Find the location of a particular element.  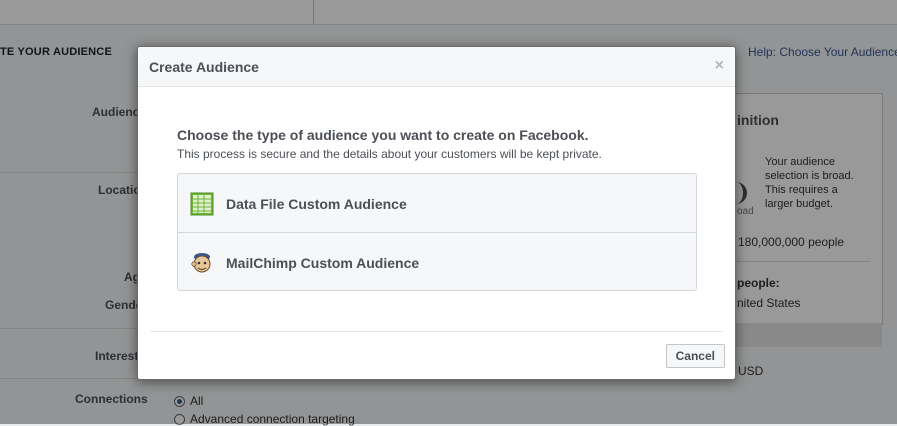

dialog-title: Create Audience is located at coordinates (204, 67).